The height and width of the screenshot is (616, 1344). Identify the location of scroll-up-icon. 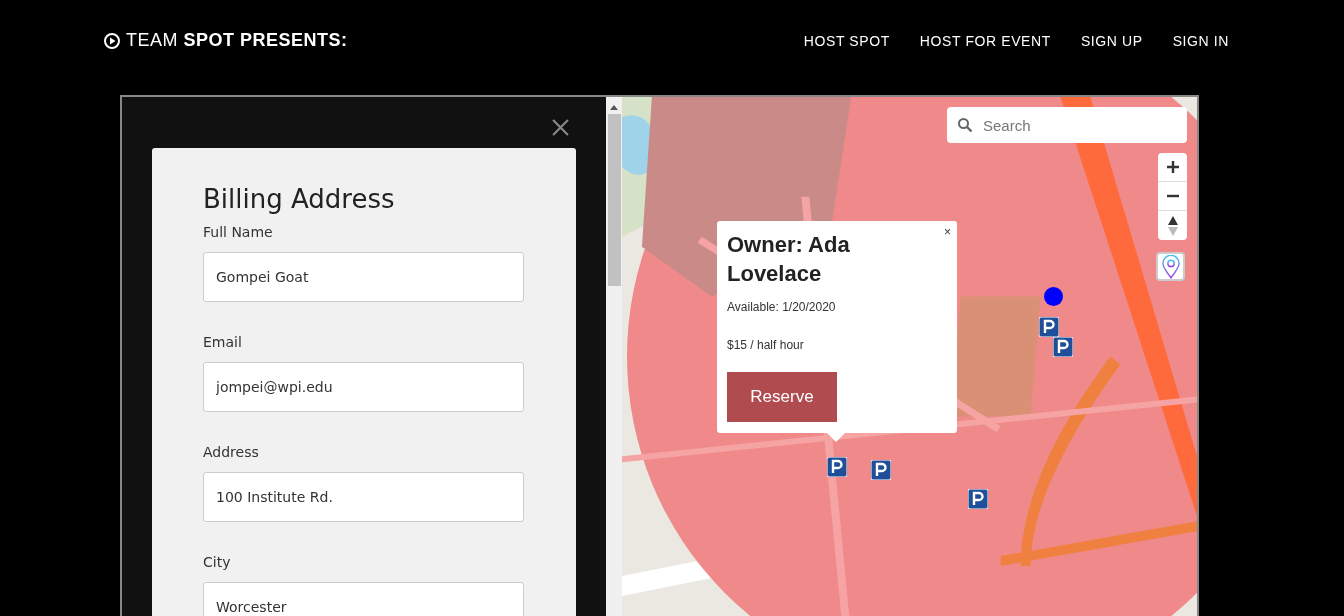
(614, 107).